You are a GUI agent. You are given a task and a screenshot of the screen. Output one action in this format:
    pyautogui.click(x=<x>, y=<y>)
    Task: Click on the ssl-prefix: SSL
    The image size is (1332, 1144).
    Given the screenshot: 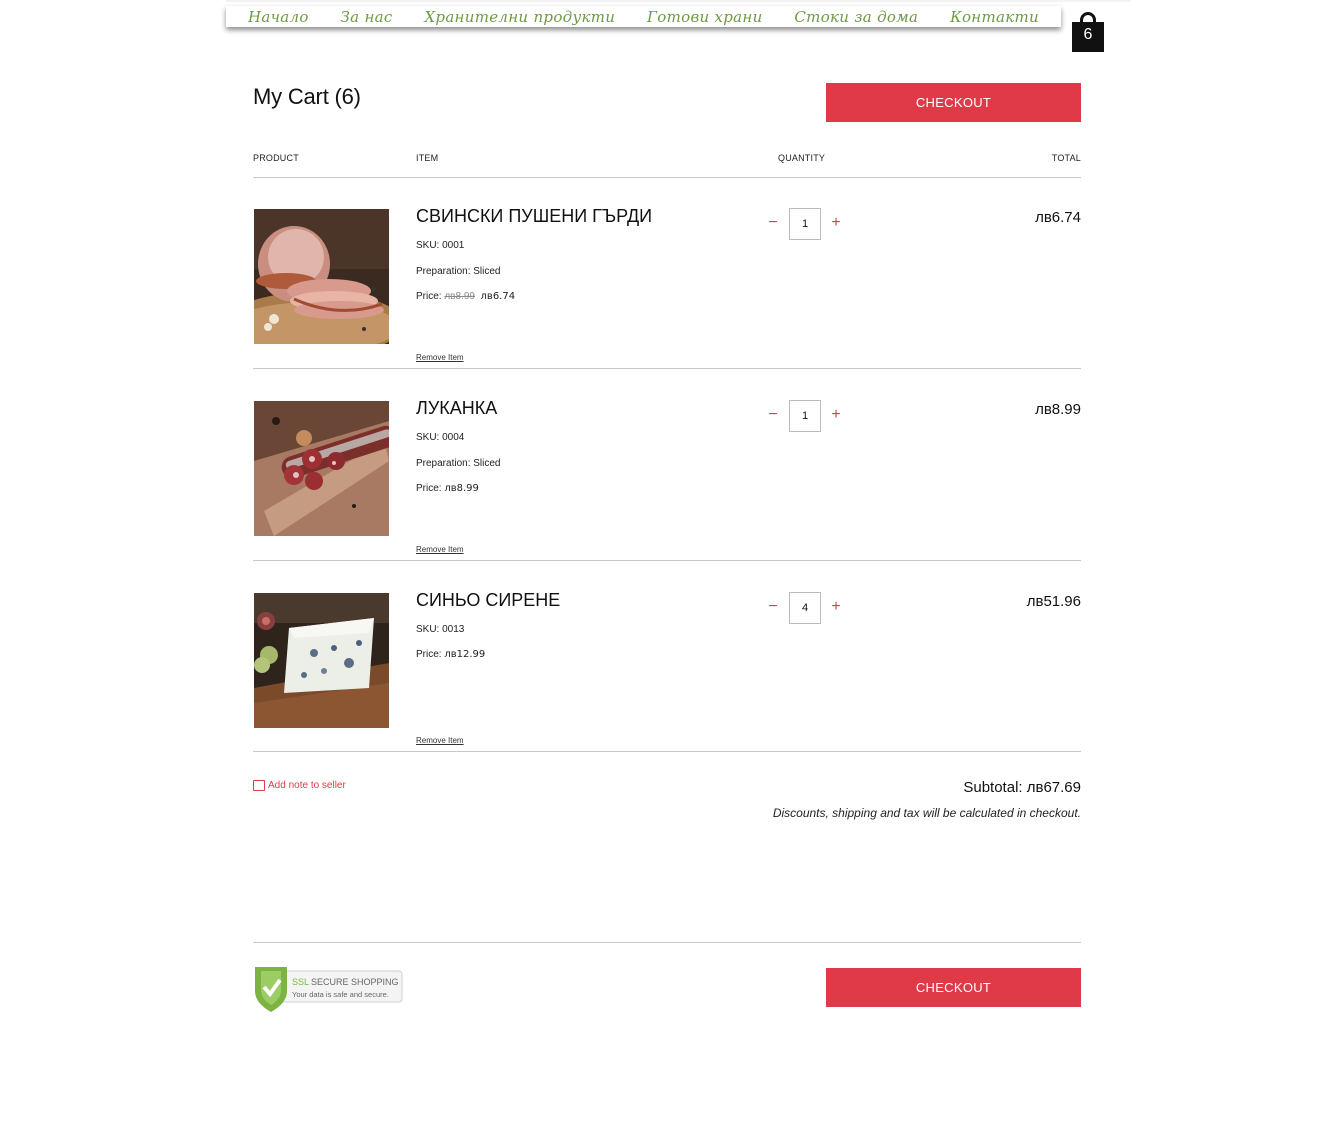 What is the action you would take?
    pyautogui.click(x=300, y=982)
    